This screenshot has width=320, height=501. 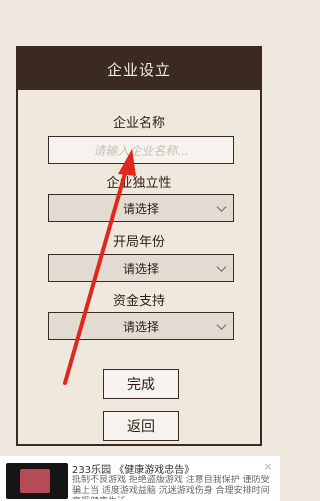 I want to click on opening-year-value: 请选择, so click(x=140, y=268).